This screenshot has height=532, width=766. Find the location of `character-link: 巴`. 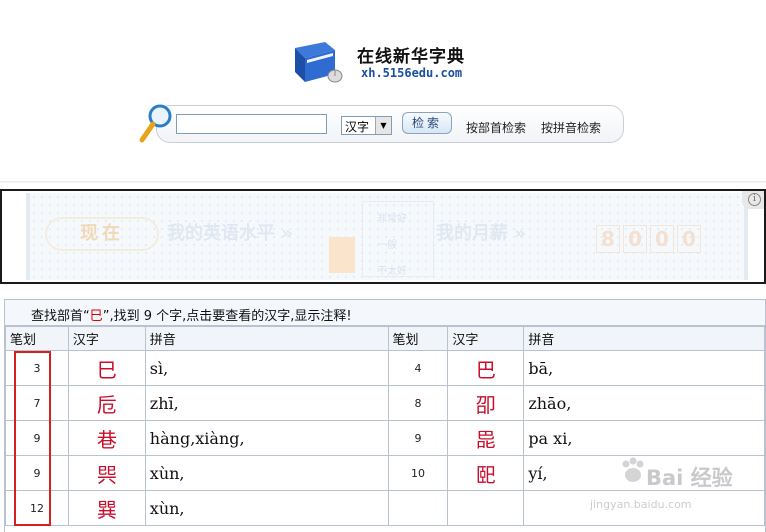

character-link: 巴 is located at coordinates (486, 368).